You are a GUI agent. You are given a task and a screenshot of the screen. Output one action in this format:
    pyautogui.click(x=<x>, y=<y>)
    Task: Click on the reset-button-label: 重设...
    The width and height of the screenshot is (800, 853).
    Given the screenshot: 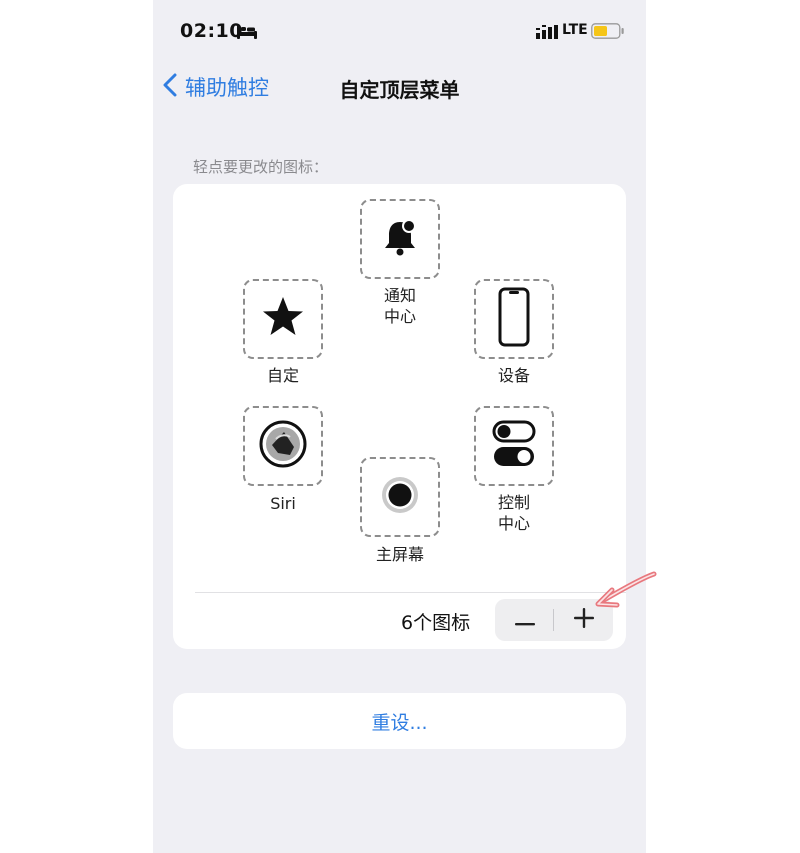 What is the action you would take?
    pyautogui.click(x=399, y=722)
    